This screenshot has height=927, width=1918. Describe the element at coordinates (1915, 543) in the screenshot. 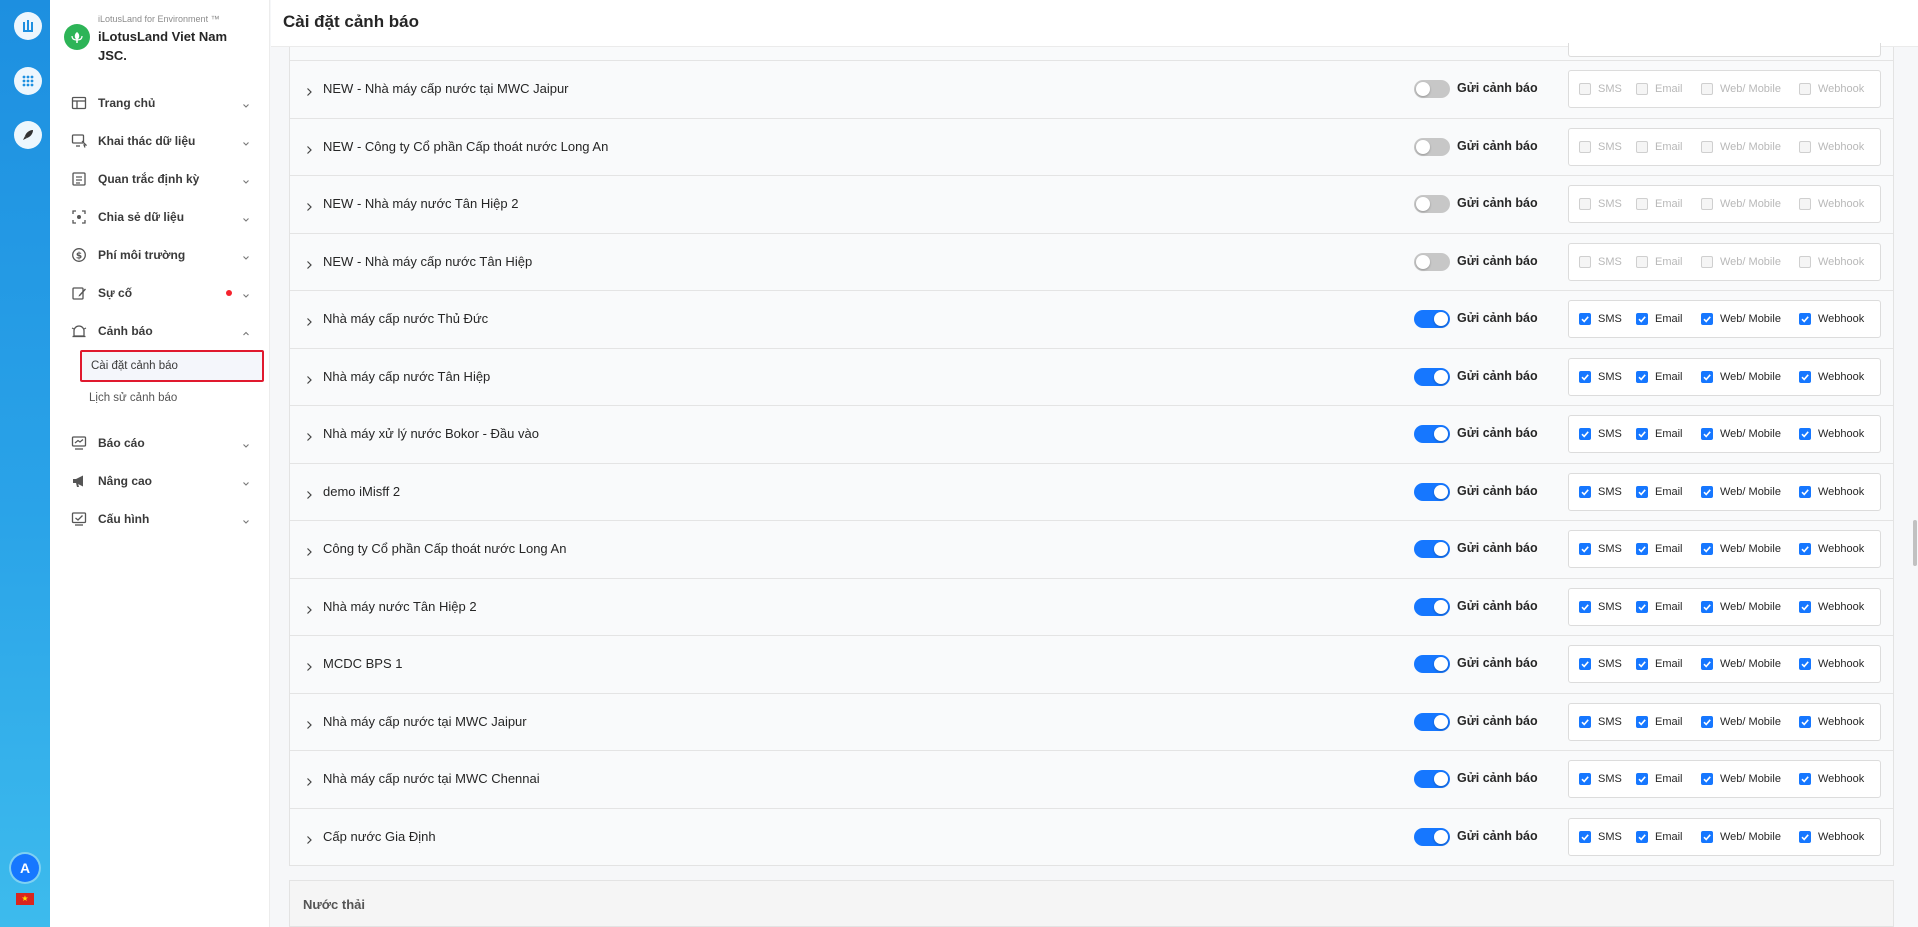

I see `scrollbar-thumb` at that location.